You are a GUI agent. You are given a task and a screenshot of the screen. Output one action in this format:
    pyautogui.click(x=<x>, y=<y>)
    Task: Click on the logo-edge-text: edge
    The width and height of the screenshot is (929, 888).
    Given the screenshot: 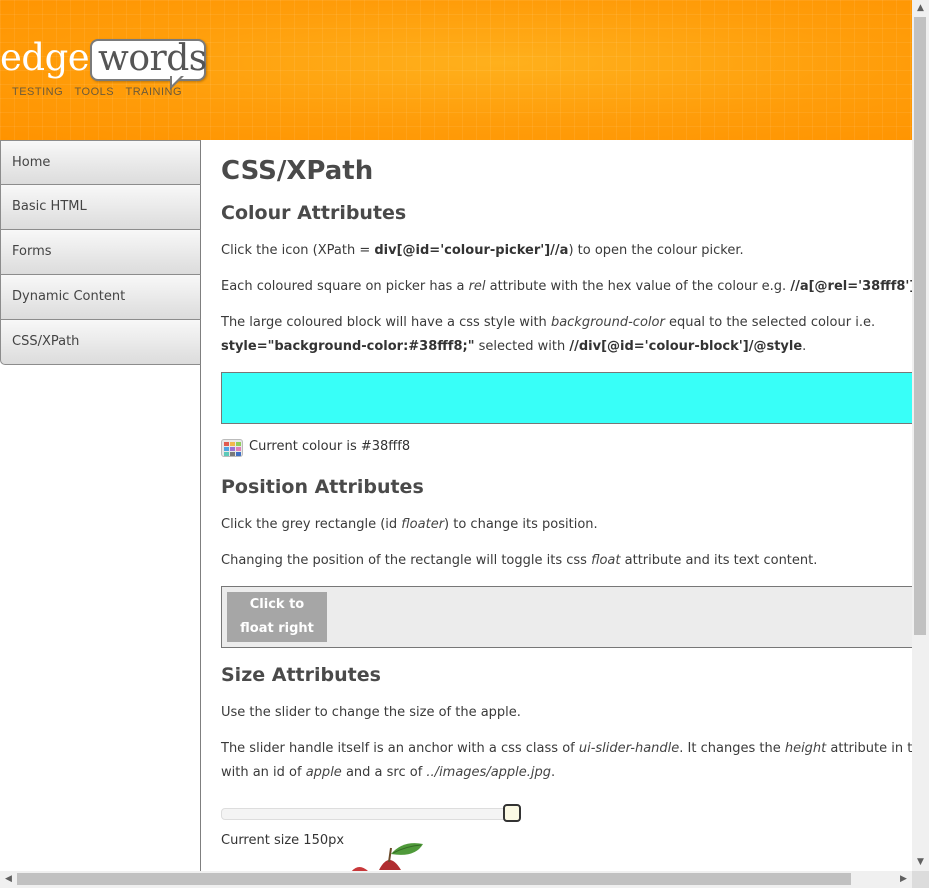 What is the action you would take?
    pyautogui.click(x=45, y=57)
    